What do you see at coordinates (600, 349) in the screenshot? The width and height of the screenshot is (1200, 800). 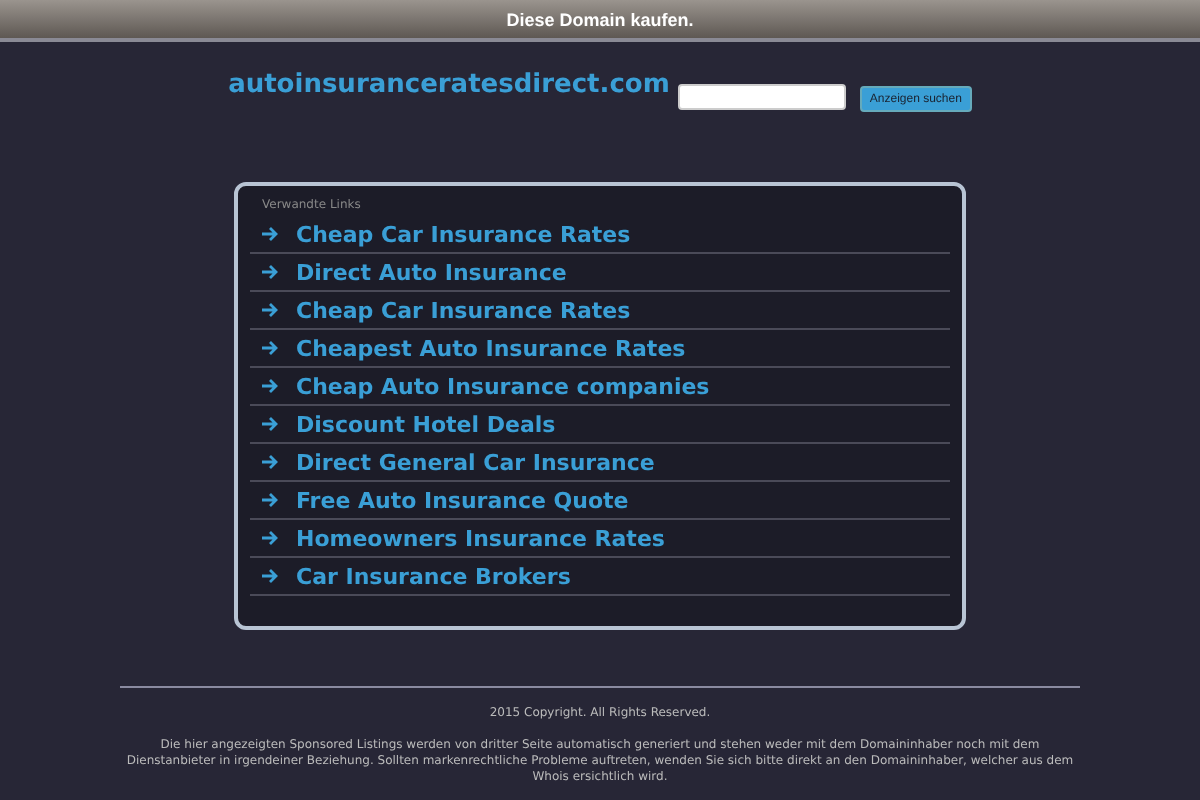 I see `related-link: Cheapest Auto Insurance Rates` at bounding box center [600, 349].